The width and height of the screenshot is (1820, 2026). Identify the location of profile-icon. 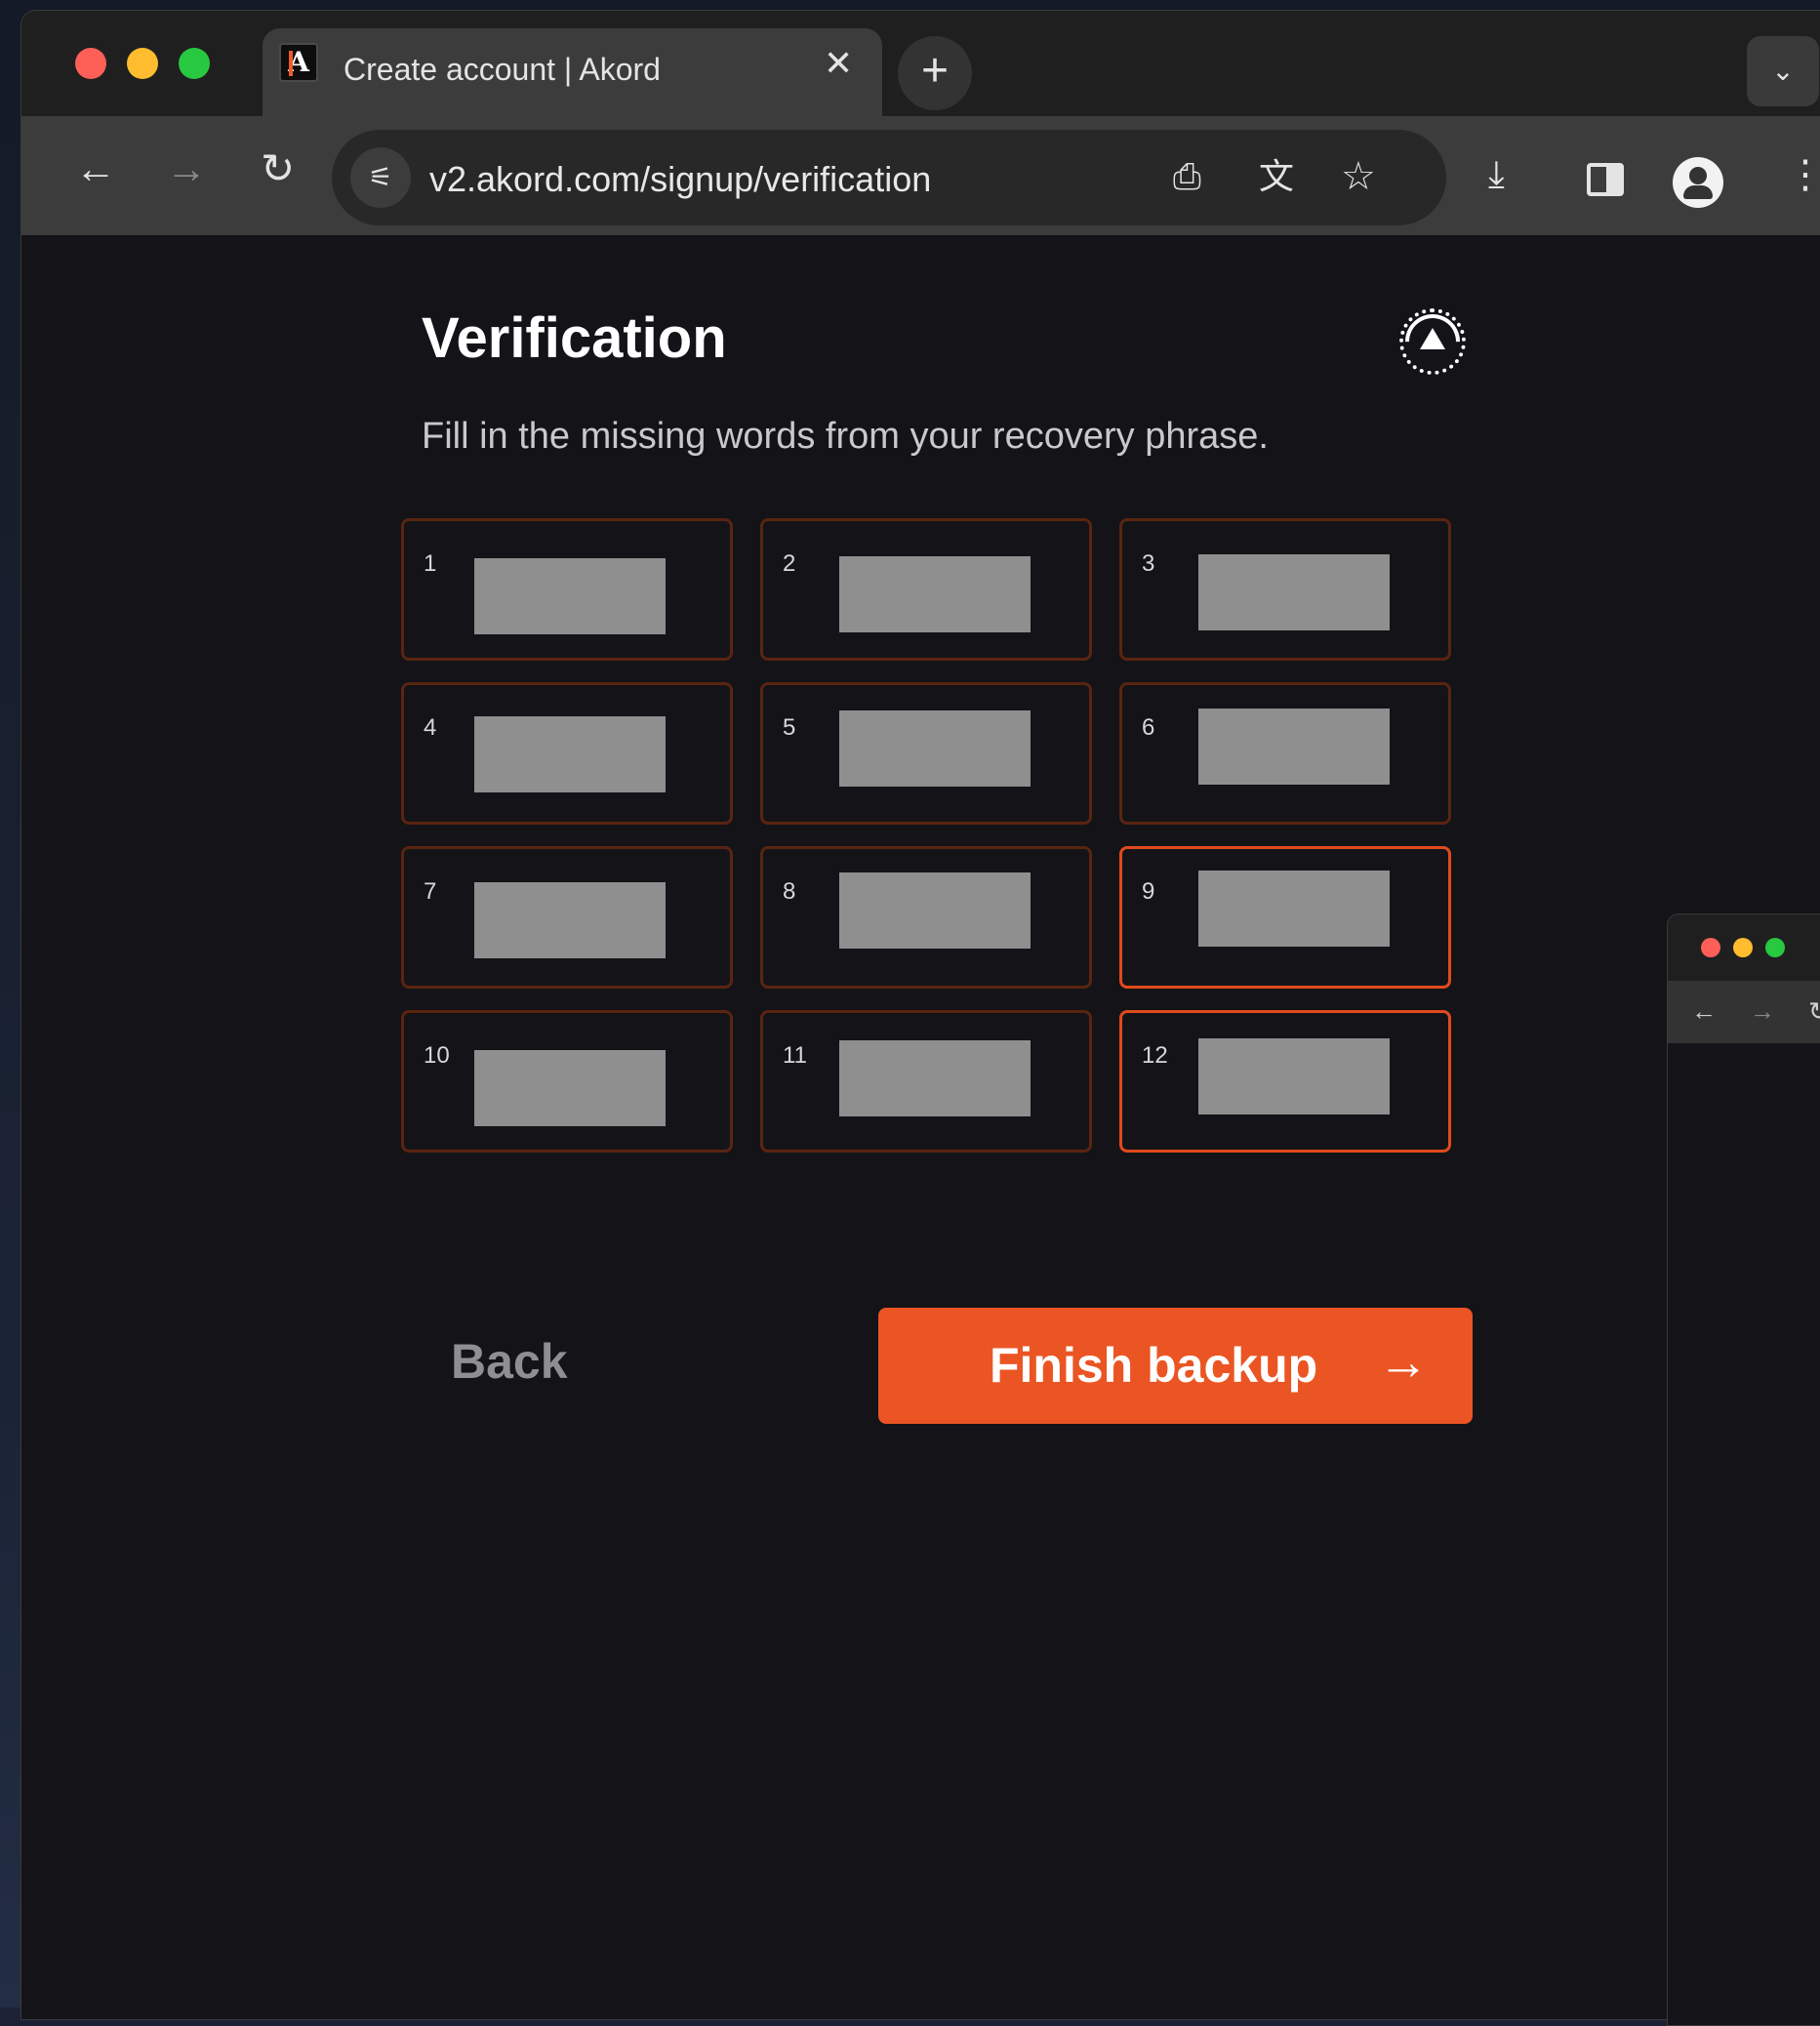
(1698, 182).